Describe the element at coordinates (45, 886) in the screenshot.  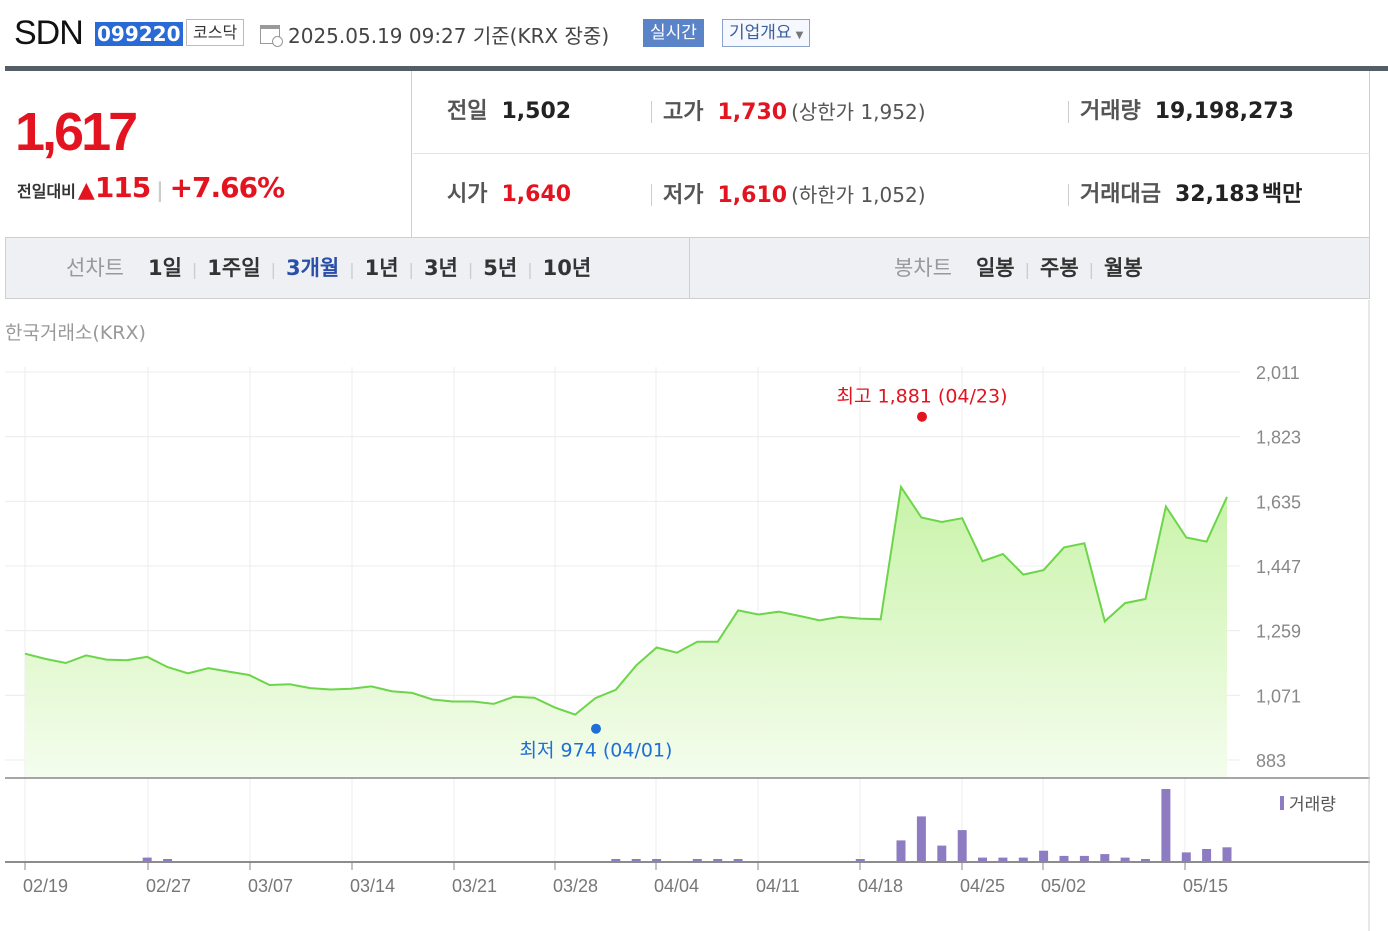
I see `x-tick-label: 02/19` at that location.